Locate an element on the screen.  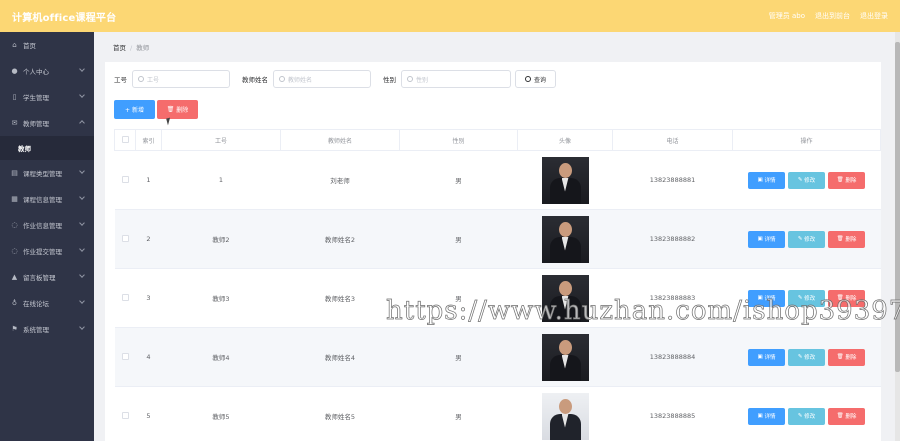
sidebar-item-students: ▯ 学生管理 is located at coordinates (47, 97).